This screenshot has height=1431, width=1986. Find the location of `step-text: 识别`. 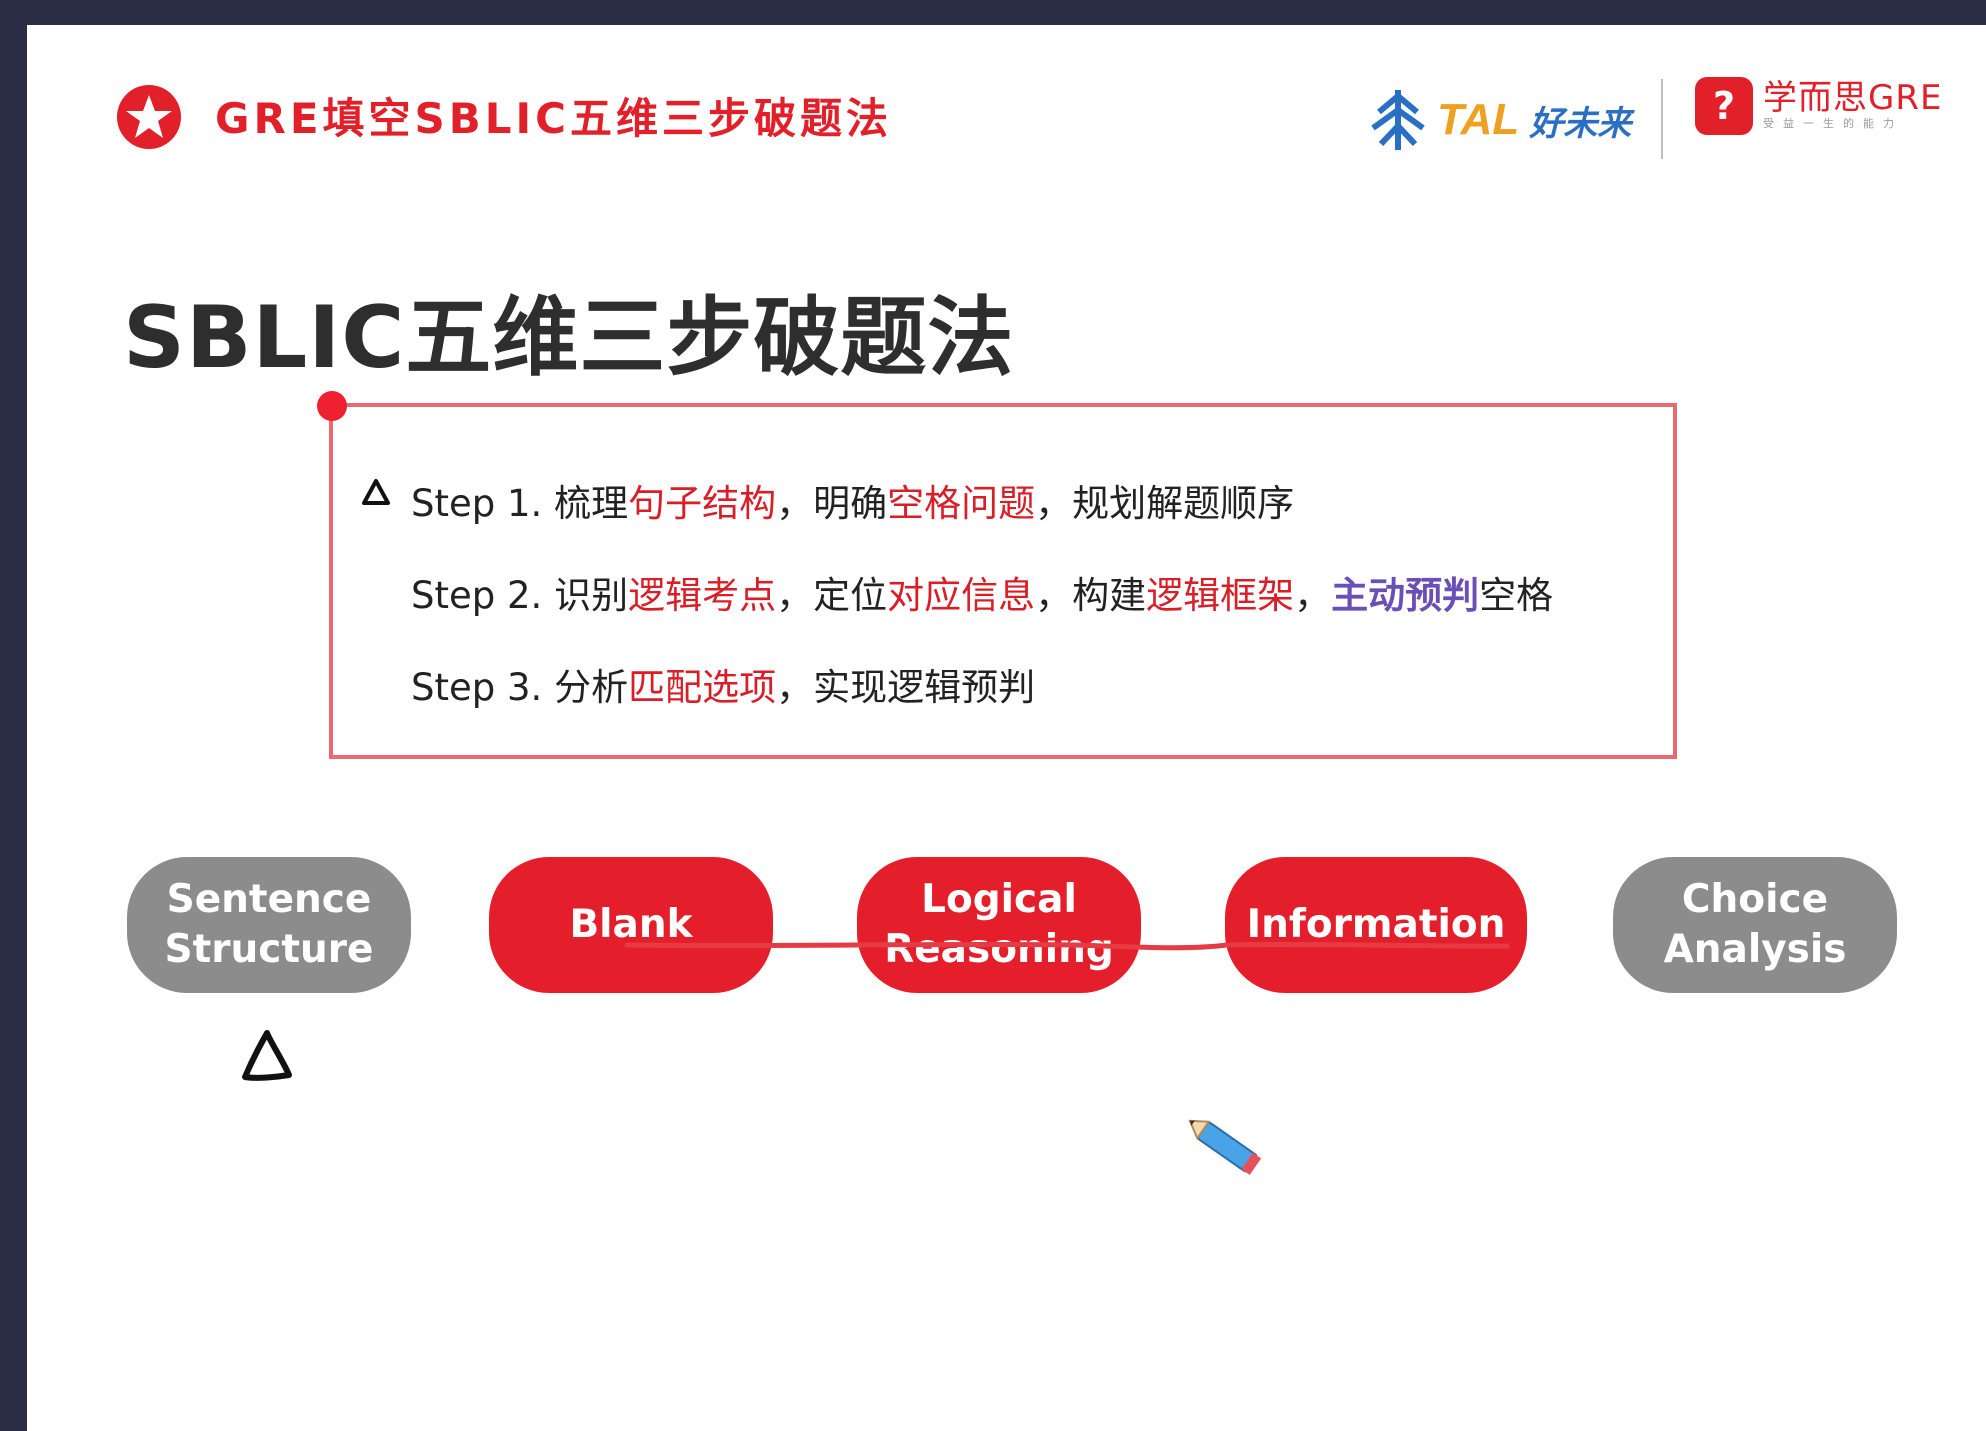

step-text: 识别 is located at coordinates (591, 595).